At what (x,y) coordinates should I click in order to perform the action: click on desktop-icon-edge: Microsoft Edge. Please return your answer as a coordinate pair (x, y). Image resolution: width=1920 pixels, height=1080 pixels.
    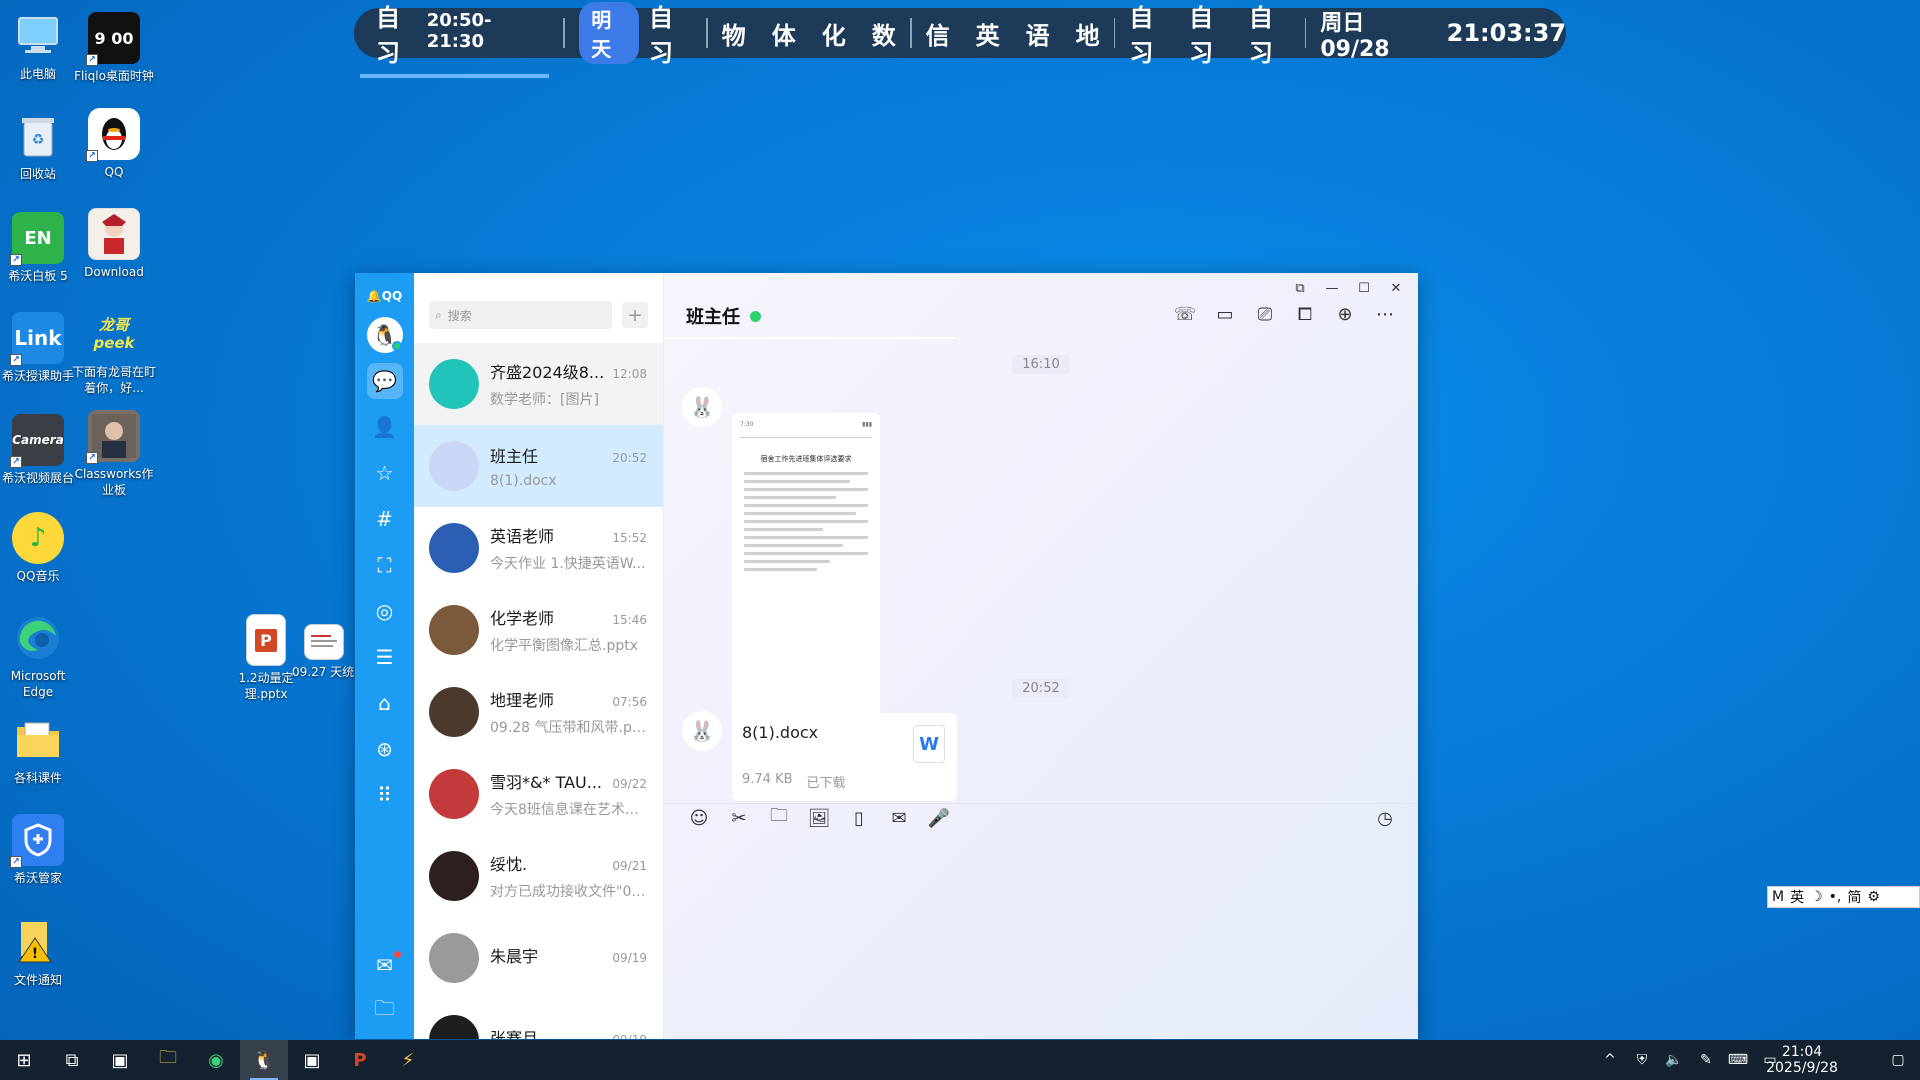
    Looking at the image, I should click on (40, 656).